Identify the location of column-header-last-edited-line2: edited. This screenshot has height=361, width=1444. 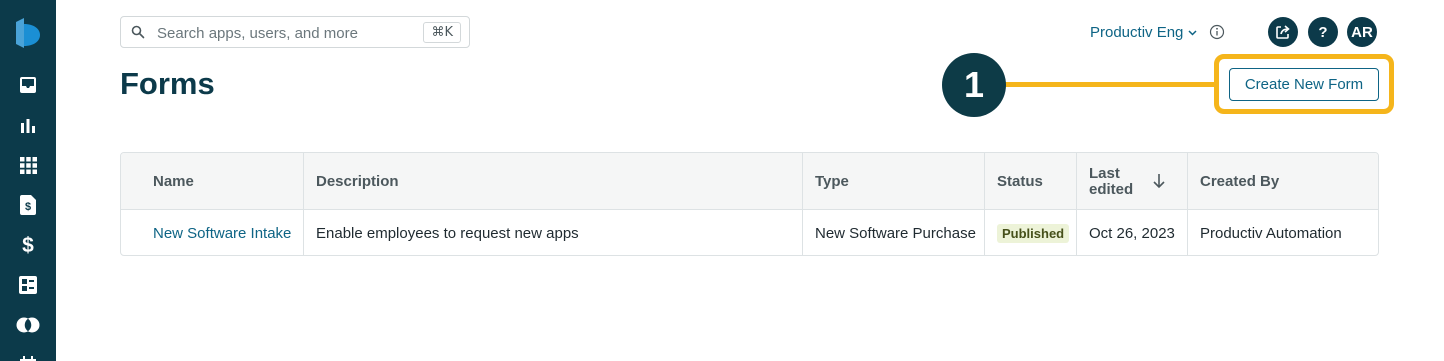
(1111, 189).